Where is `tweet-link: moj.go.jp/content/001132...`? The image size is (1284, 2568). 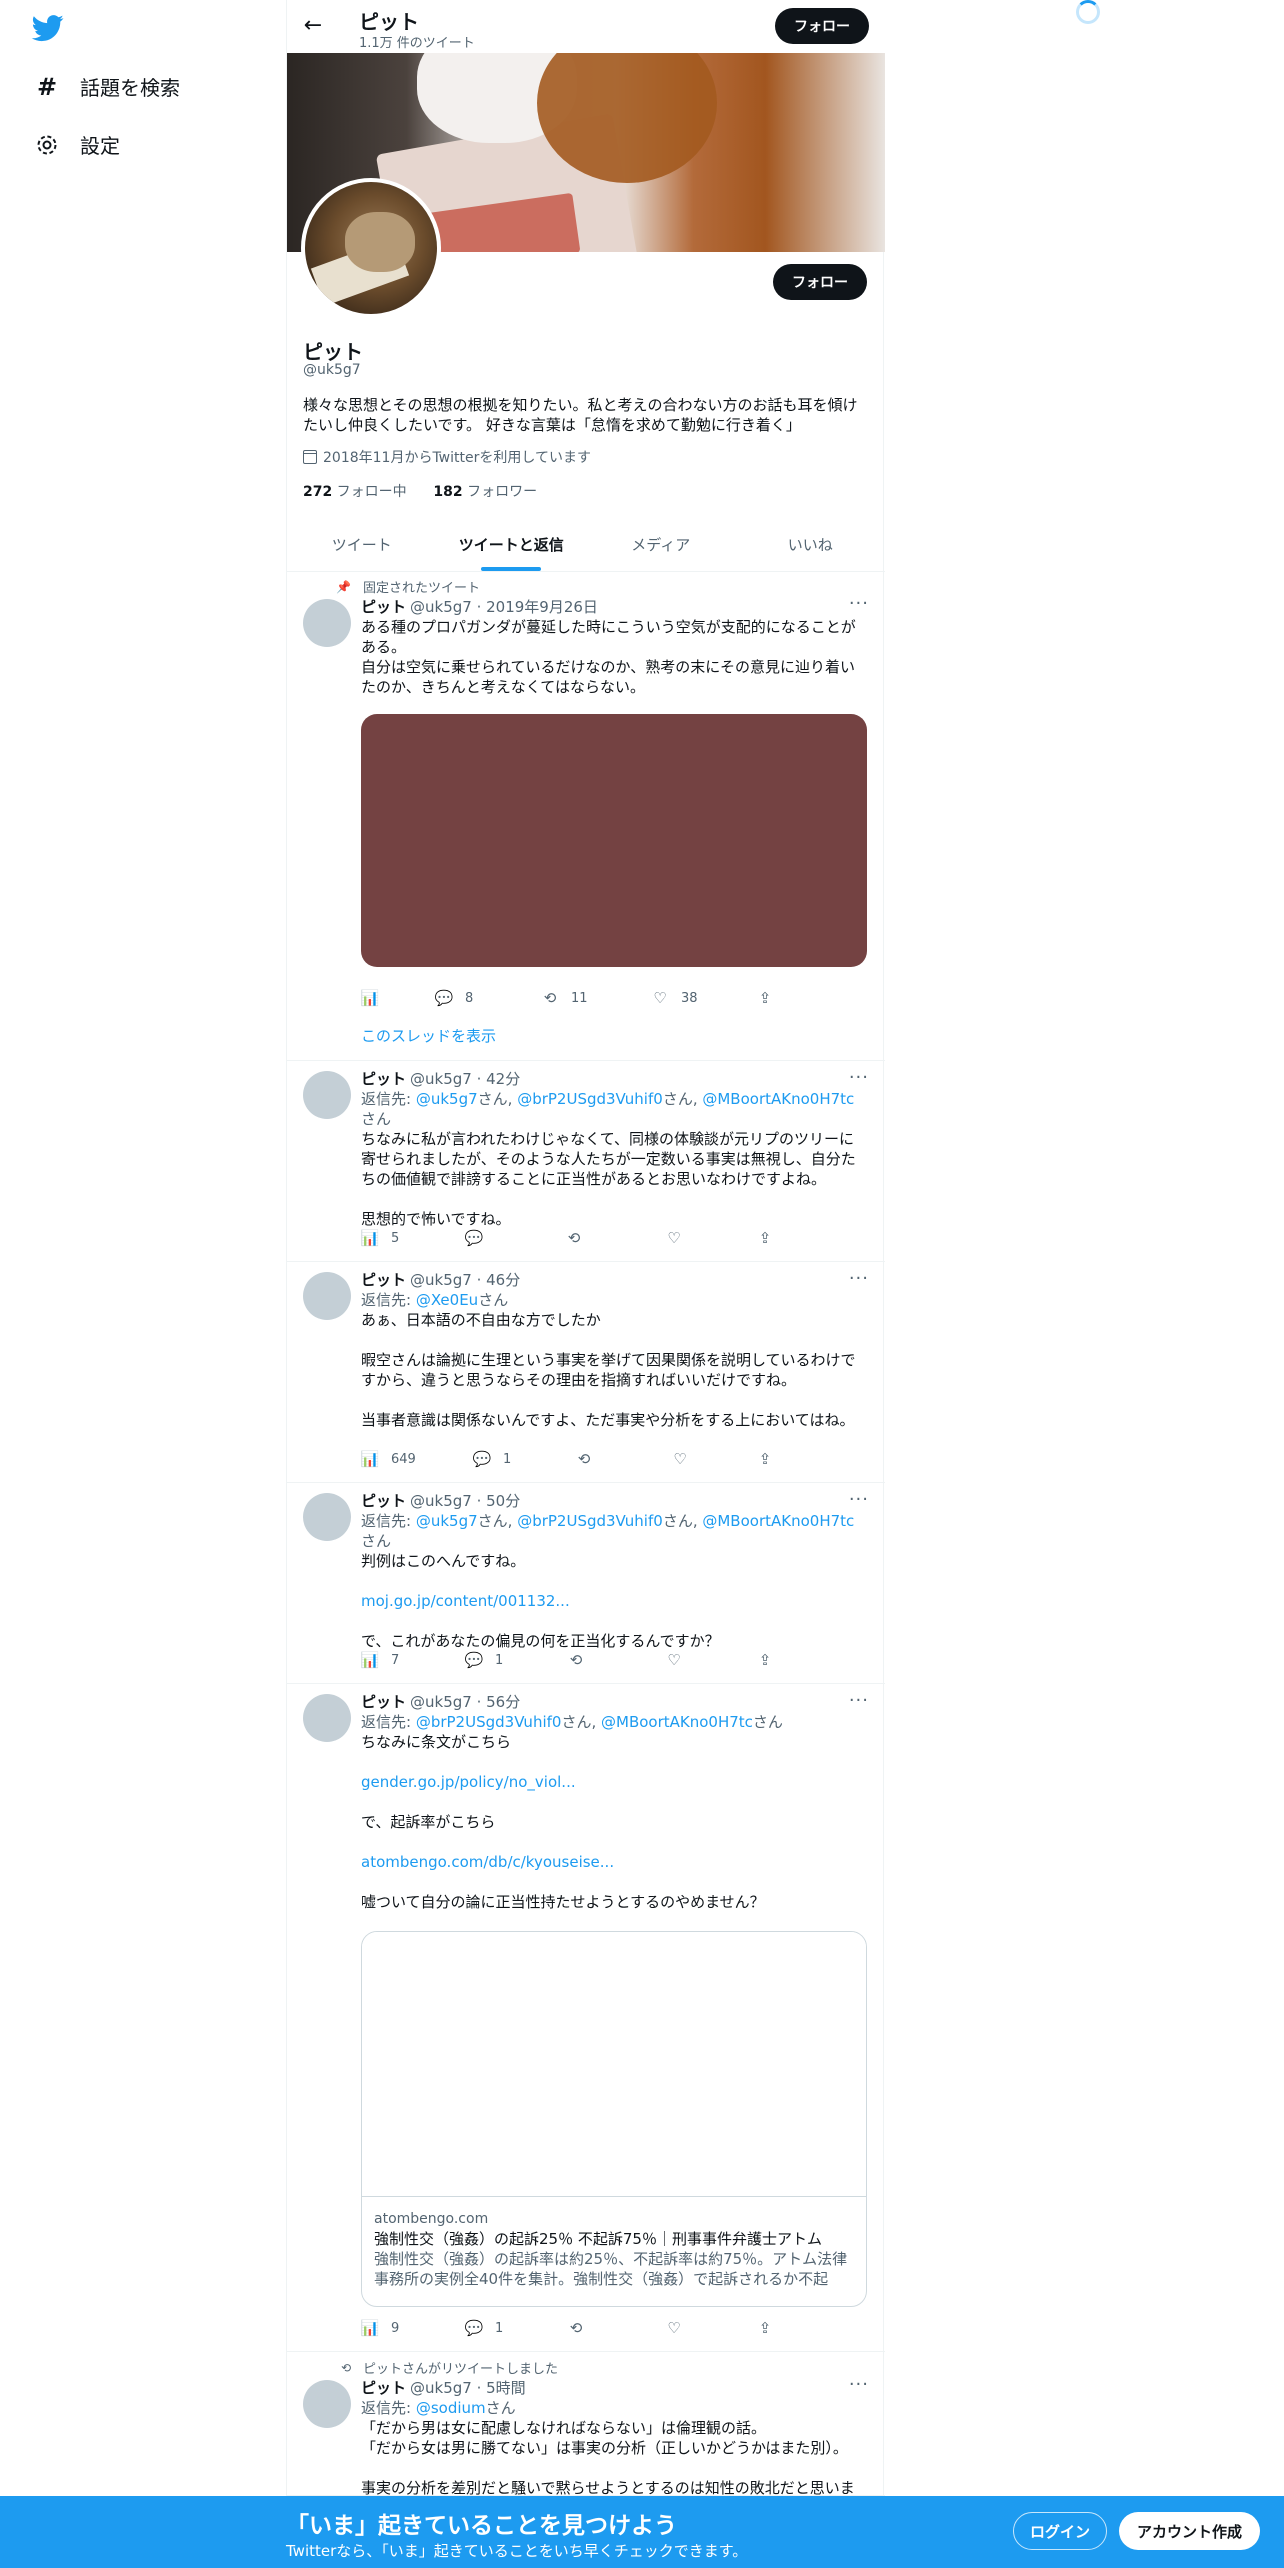 tweet-link: moj.go.jp/content/001132... is located at coordinates (615, 1601).